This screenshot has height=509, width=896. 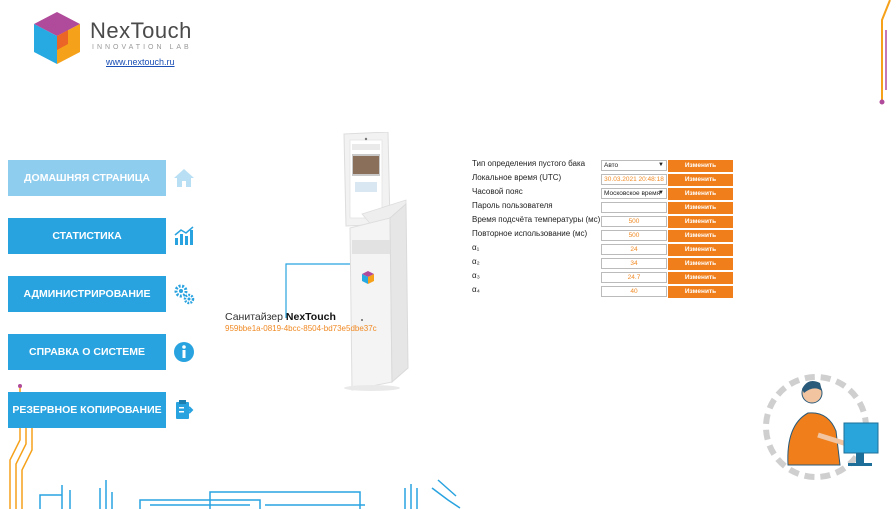 What do you see at coordinates (634, 179) in the screenshot?
I see `local-time-field: 30.03.2021 20:48:18` at bounding box center [634, 179].